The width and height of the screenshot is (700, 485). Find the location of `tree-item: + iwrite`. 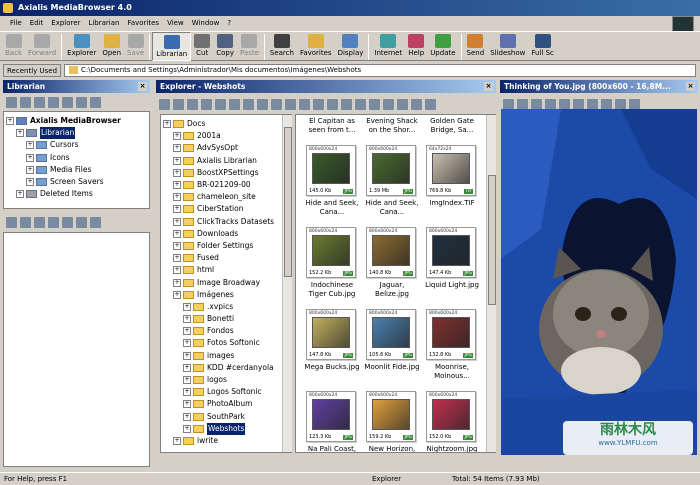

tree-item: + iwrite is located at coordinates (222, 441).